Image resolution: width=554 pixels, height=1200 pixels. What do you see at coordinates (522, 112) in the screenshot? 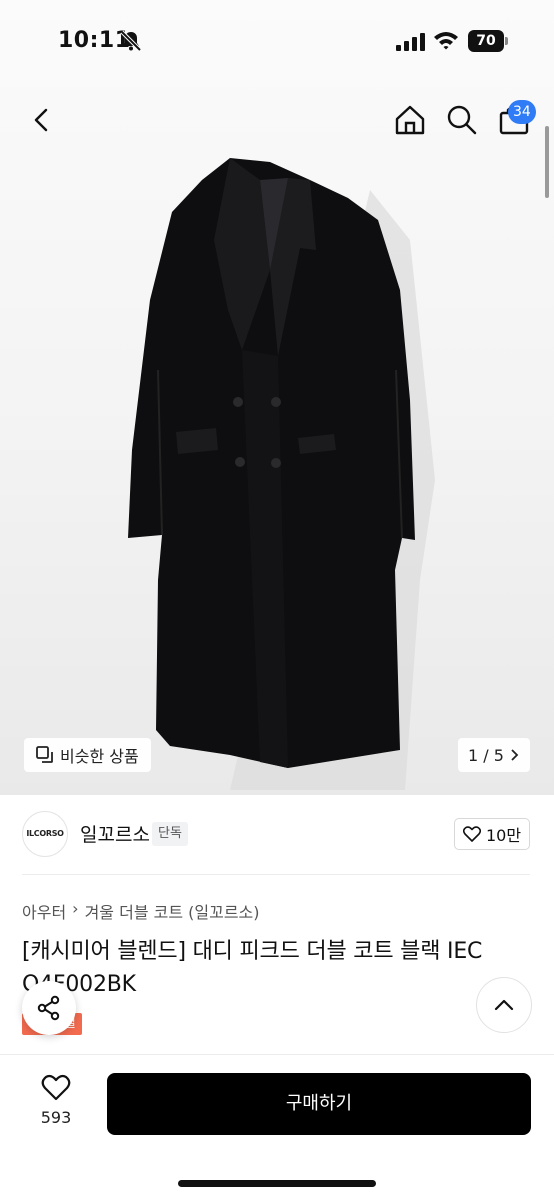
I see `cart-count-badge: 34` at bounding box center [522, 112].